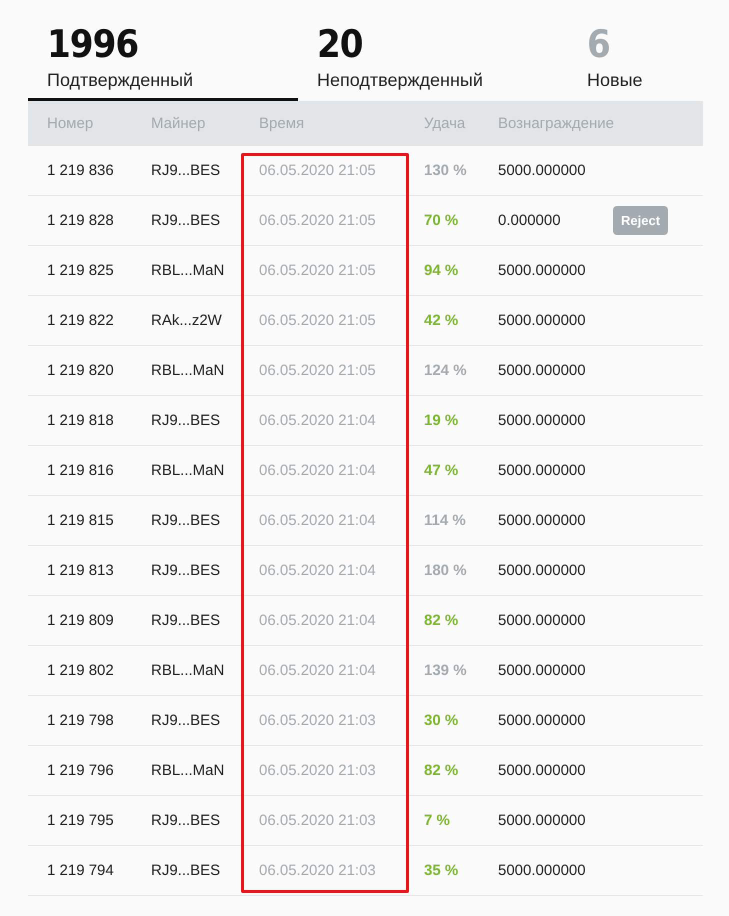  What do you see at coordinates (556, 123) in the screenshot?
I see `column-header: Вознаграждение` at bounding box center [556, 123].